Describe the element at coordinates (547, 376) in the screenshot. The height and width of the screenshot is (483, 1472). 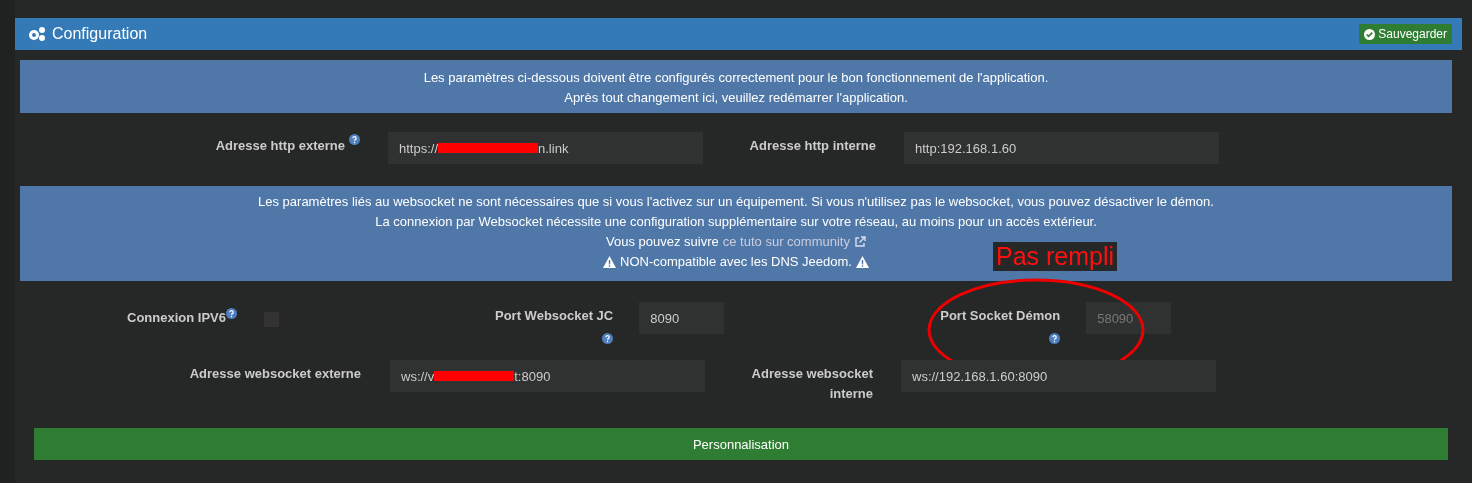
I see `text-field: ws://v t:8090` at that location.